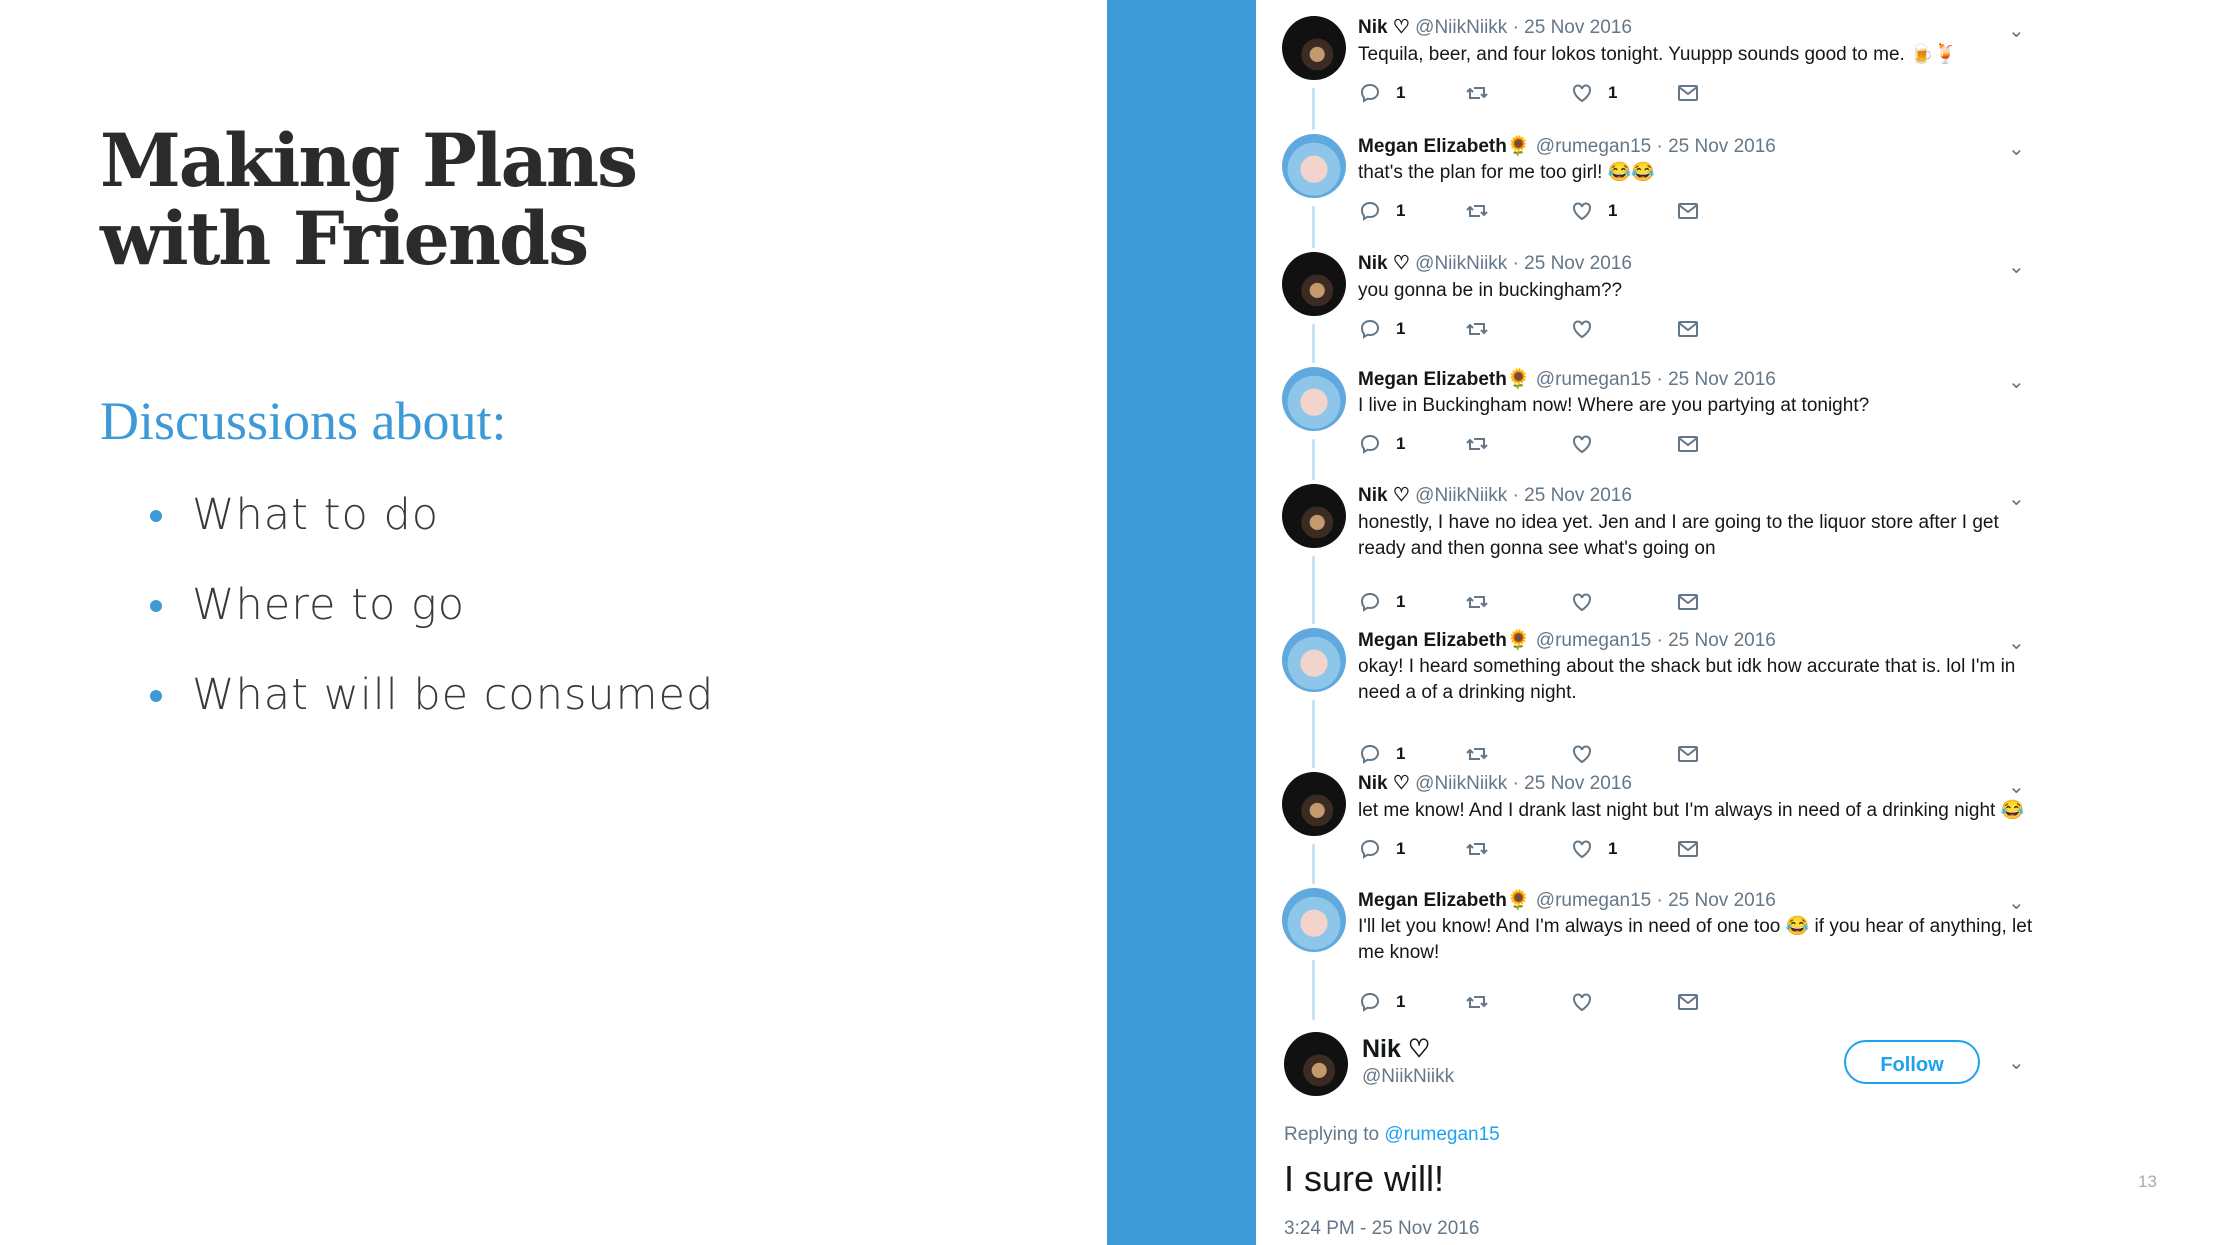  What do you see at coordinates (1441, 1134) in the screenshot?
I see `replying-to-link: @rumegan15` at bounding box center [1441, 1134].